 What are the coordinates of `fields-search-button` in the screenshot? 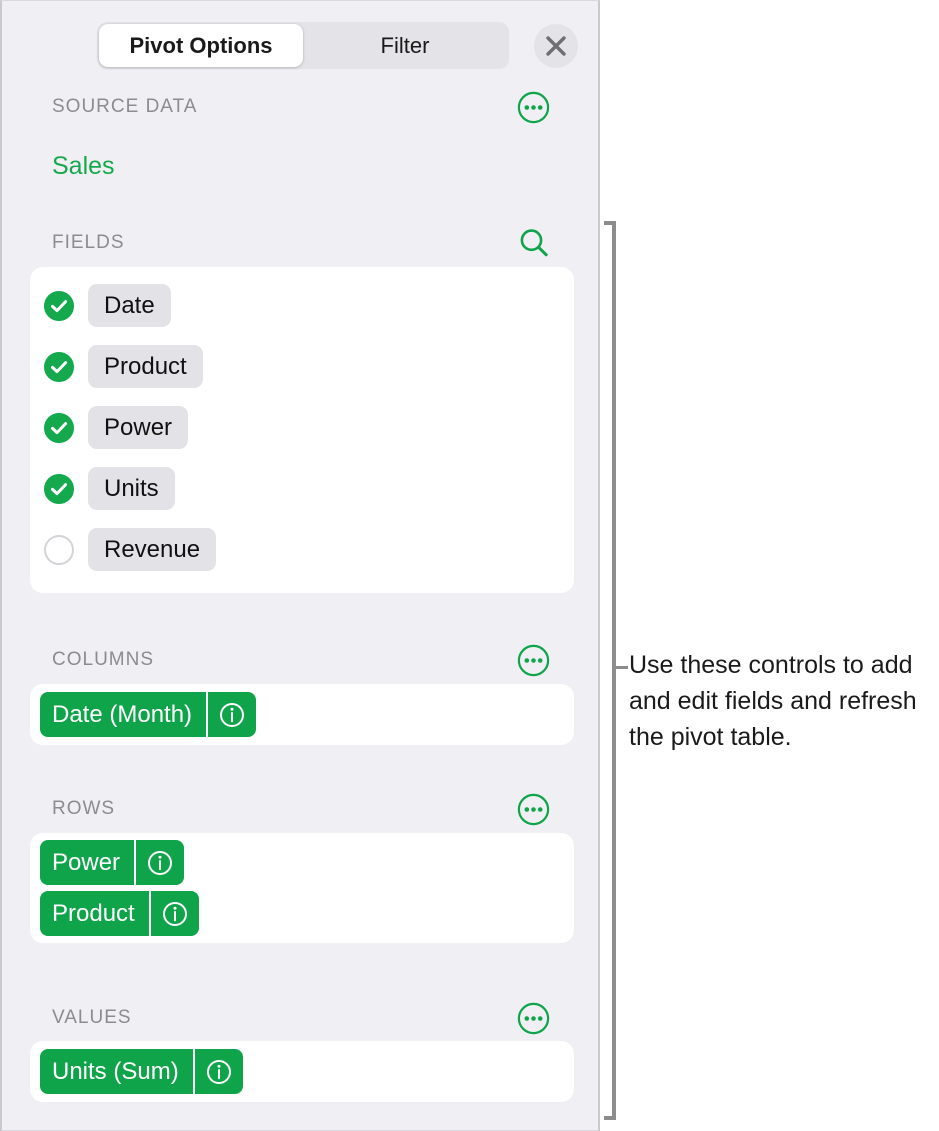 It's located at (534, 243).